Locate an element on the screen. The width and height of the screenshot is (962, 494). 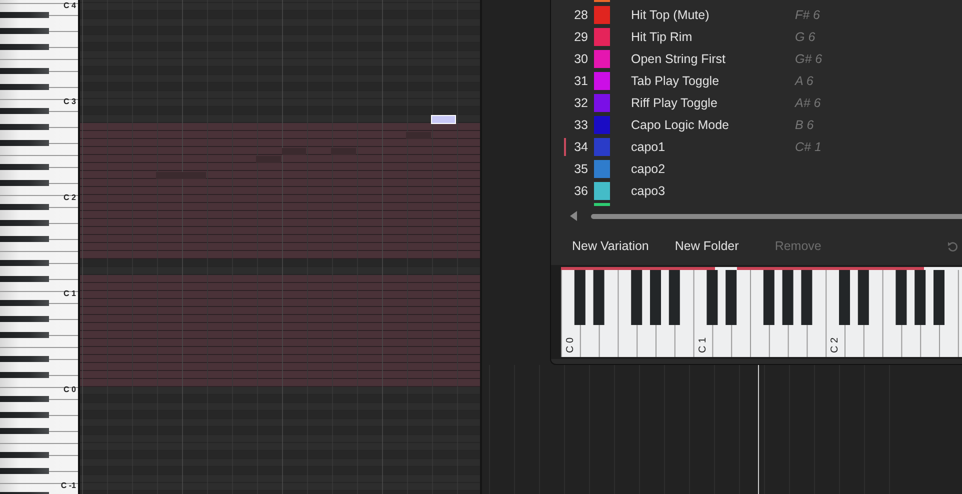
mapping-name: capo3 is located at coordinates (713, 191).